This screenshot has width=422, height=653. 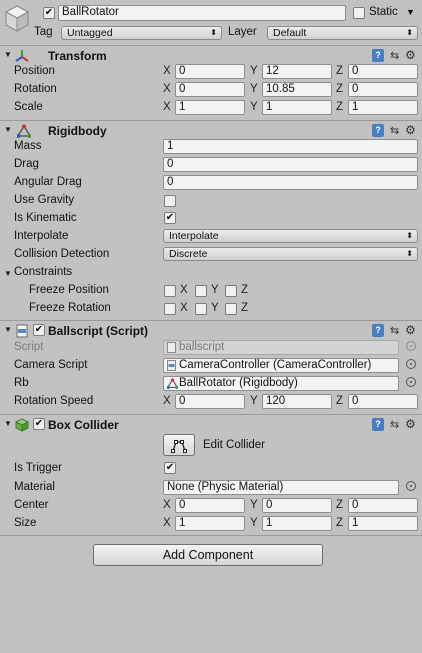 What do you see at coordinates (201, 309) in the screenshot?
I see `freeze-rotation-y-checkbox` at bounding box center [201, 309].